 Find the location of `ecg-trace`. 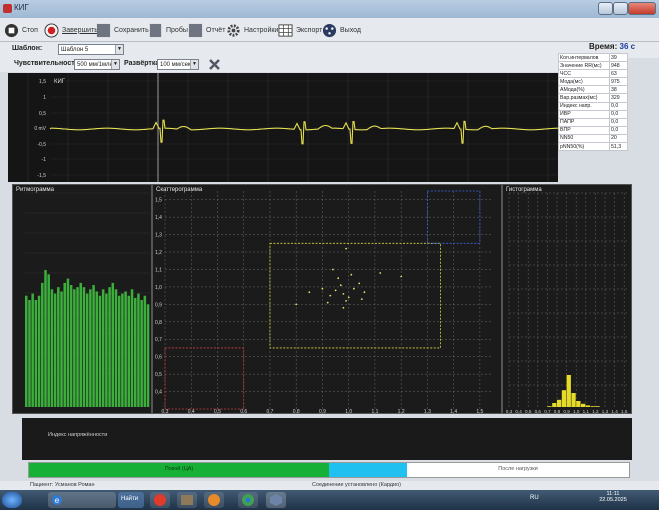

ecg-trace is located at coordinates (303, 132).